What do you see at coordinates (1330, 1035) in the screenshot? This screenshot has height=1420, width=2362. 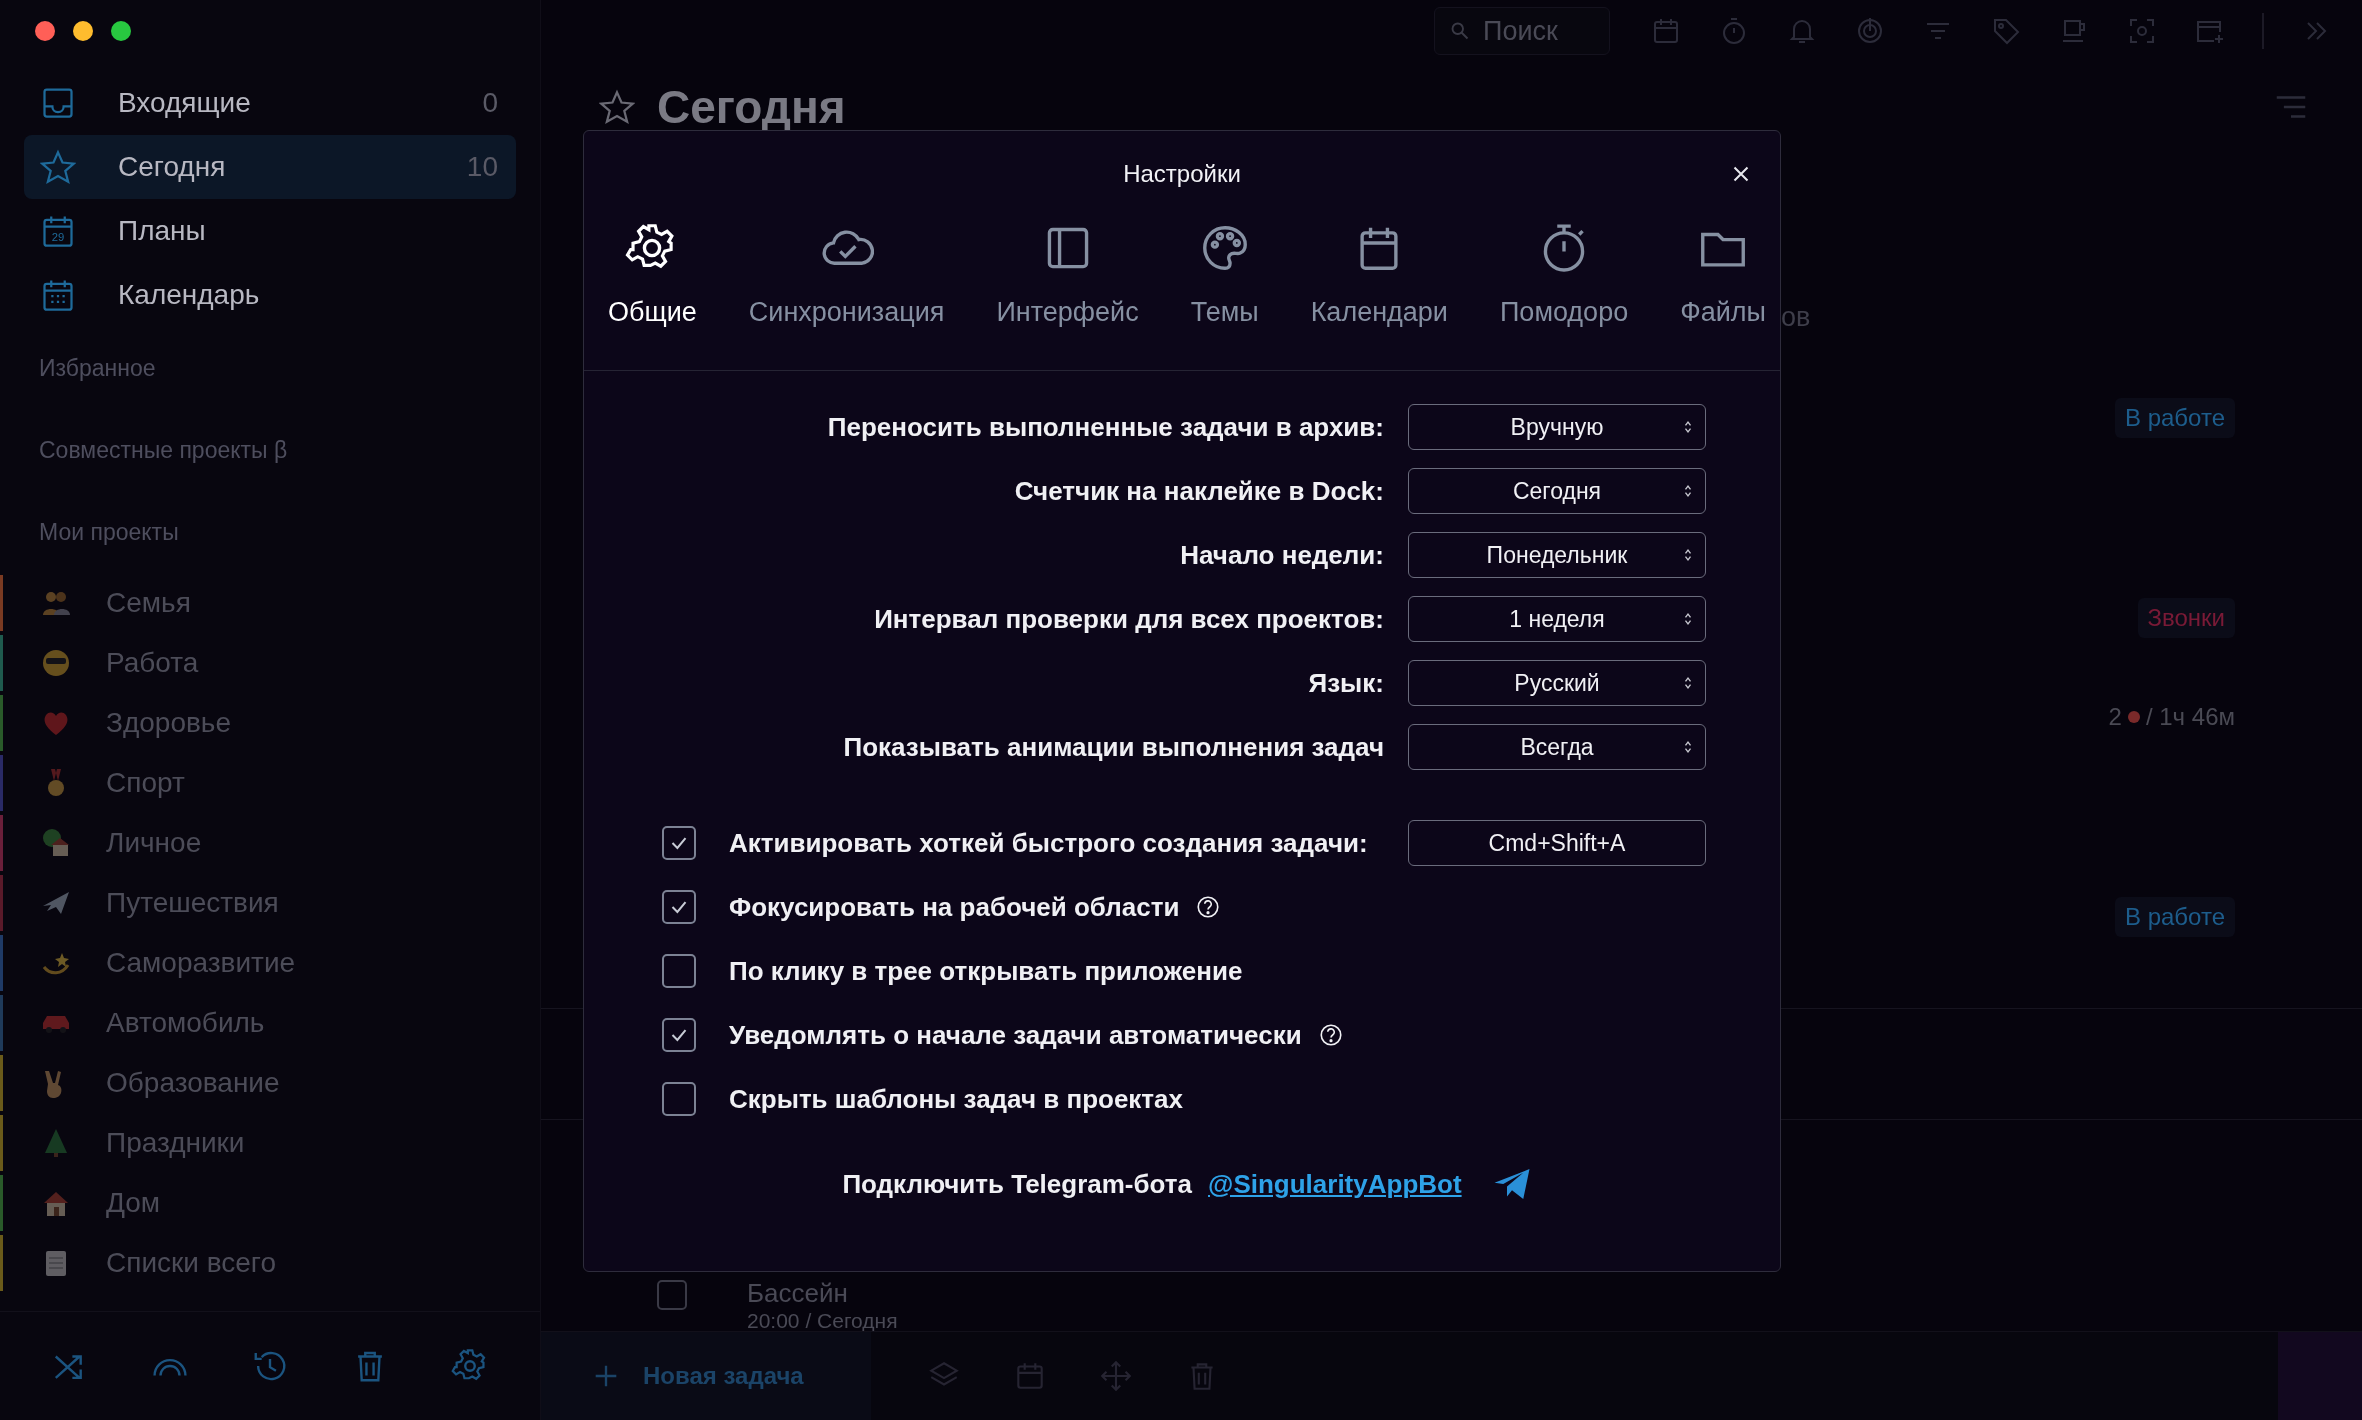 I see `help-icon` at bounding box center [1330, 1035].